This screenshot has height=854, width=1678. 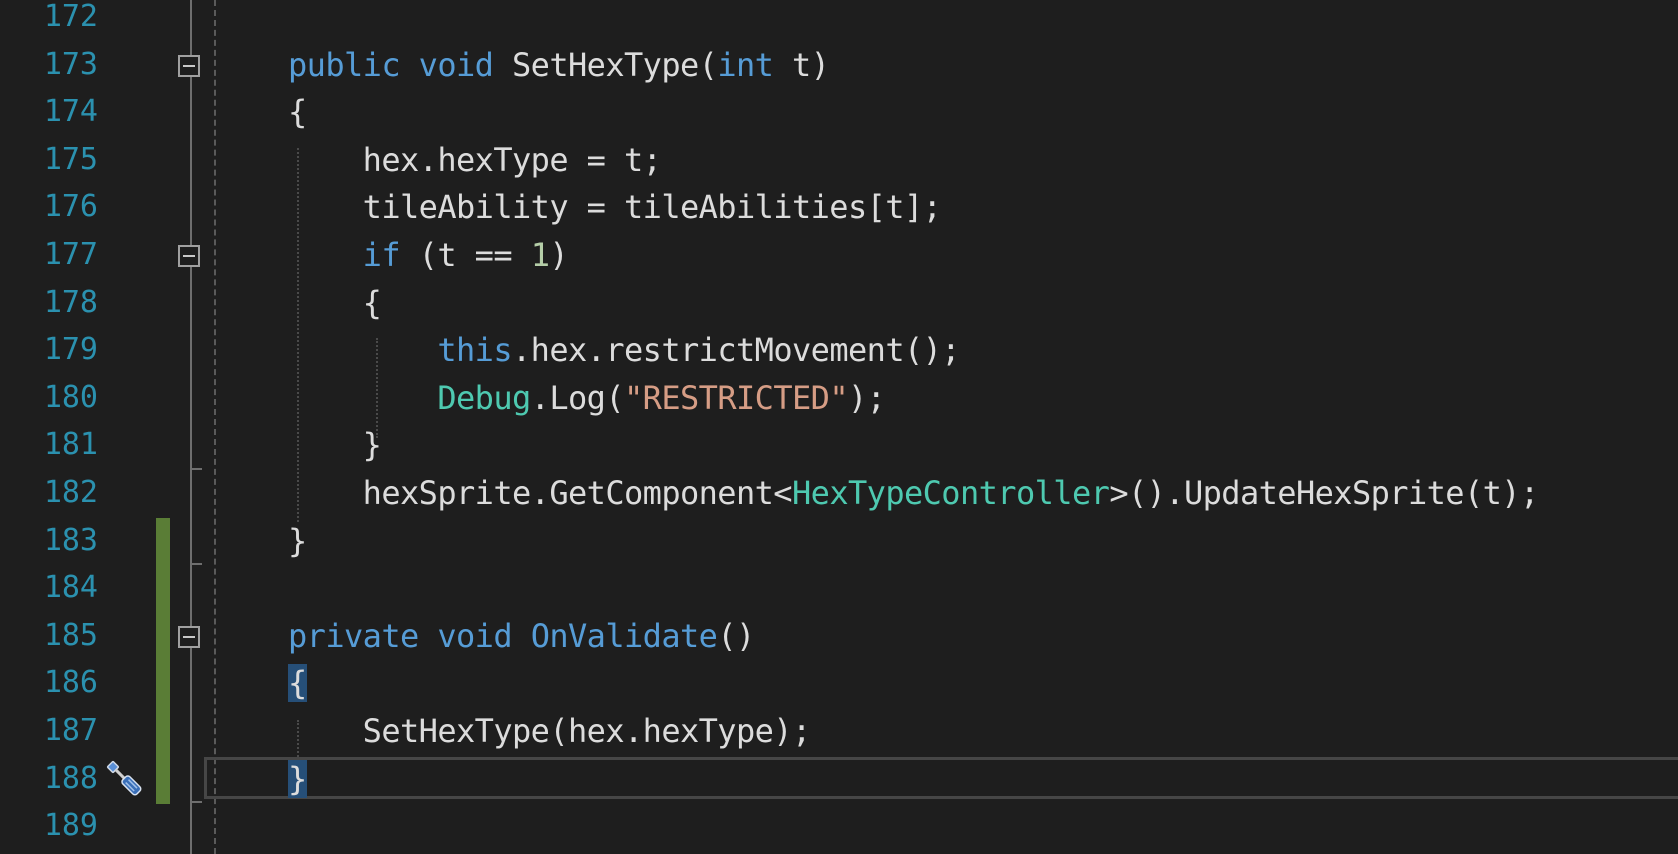 What do you see at coordinates (70, 159) in the screenshot?
I see `line-number: 175` at bounding box center [70, 159].